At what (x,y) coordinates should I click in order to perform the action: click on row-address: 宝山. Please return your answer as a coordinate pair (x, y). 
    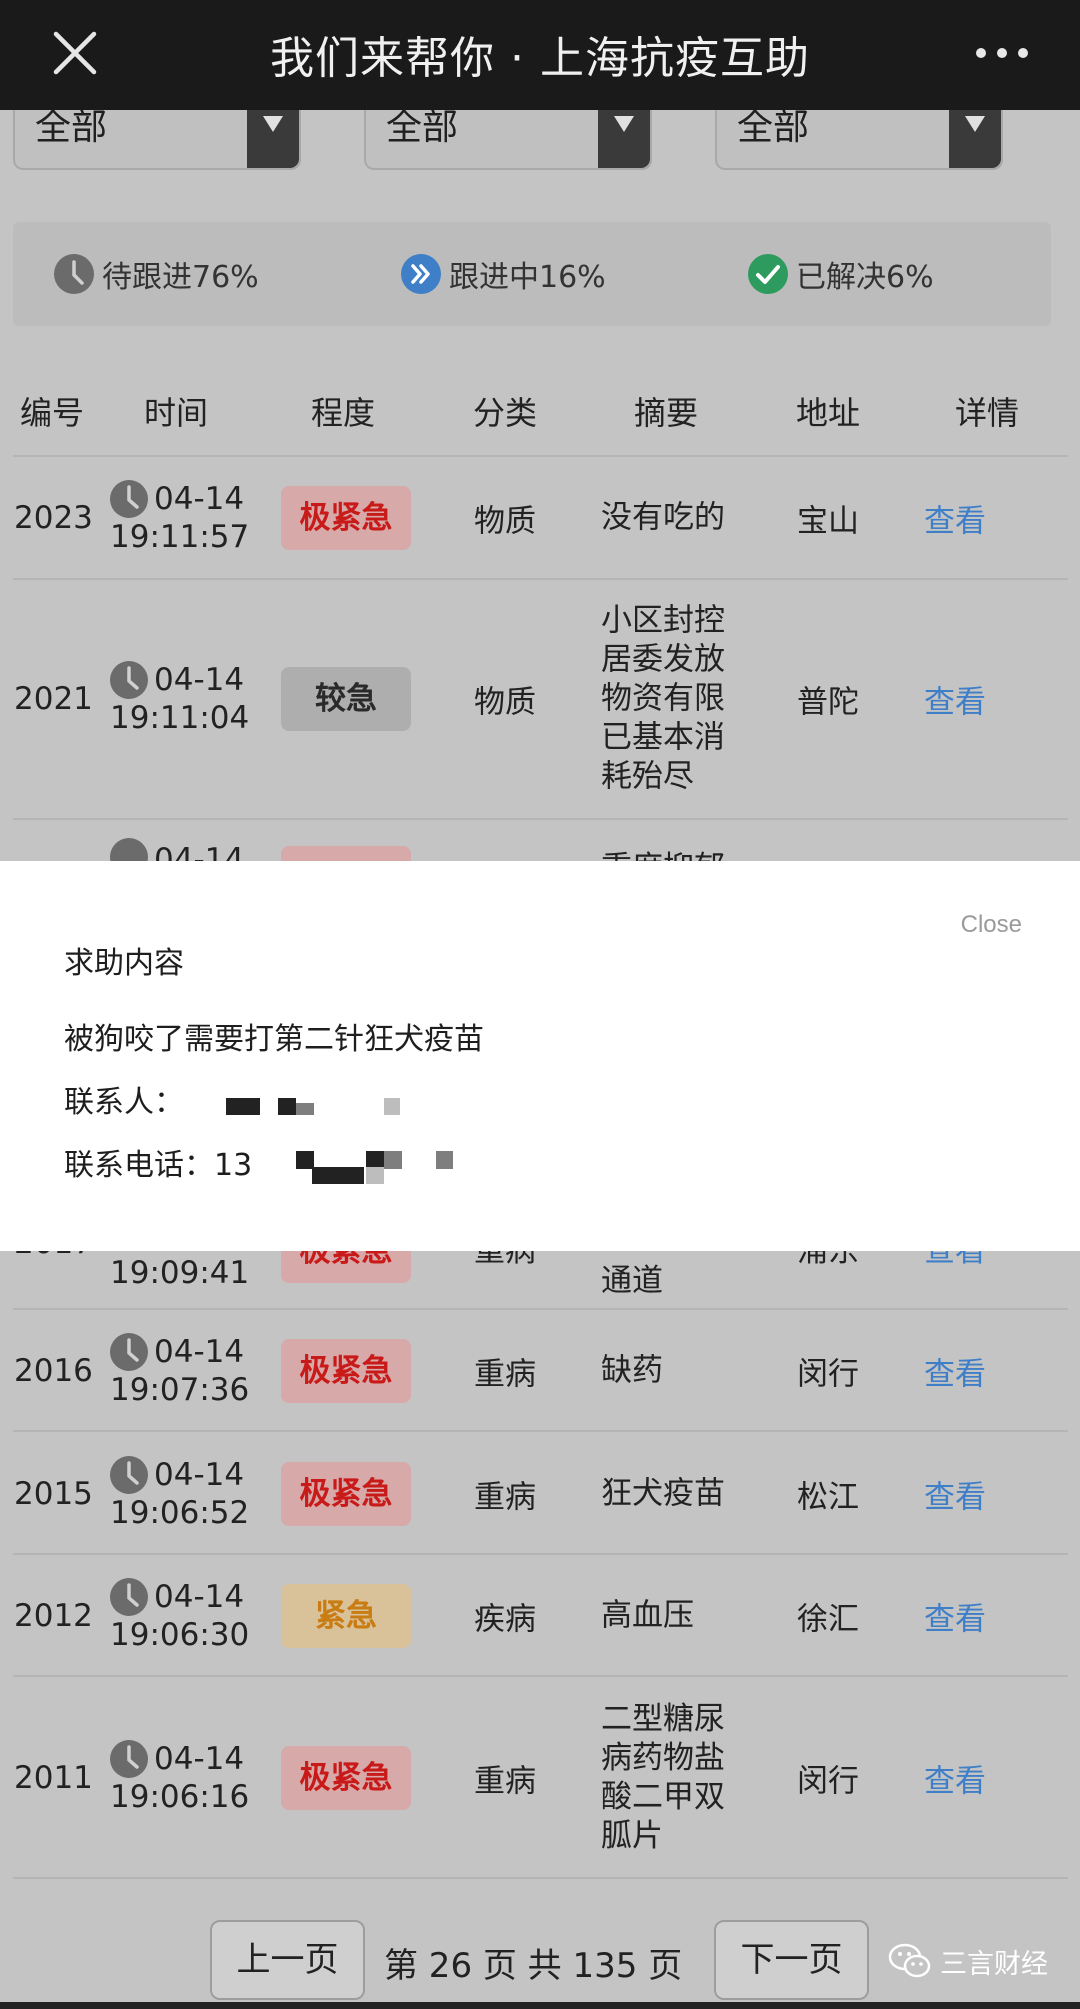
    Looking at the image, I should click on (828, 521).